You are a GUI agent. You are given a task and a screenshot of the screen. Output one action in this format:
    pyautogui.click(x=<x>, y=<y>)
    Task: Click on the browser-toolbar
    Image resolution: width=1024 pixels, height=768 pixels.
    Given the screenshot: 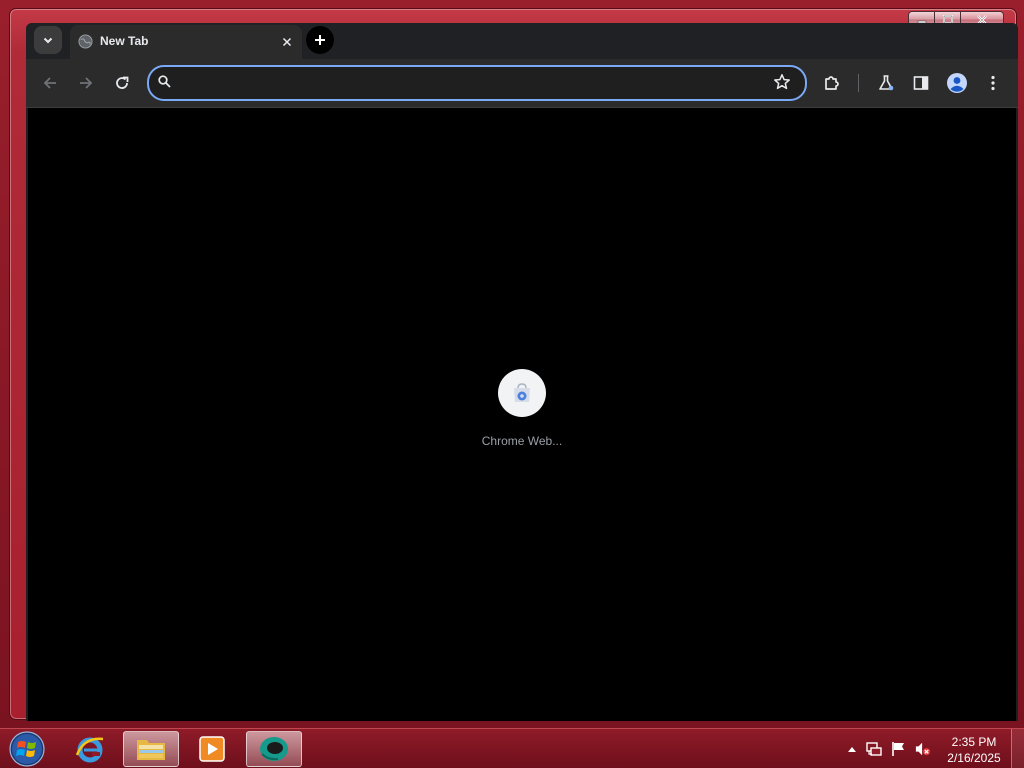 What is the action you would take?
    pyautogui.click(x=522, y=83)
    